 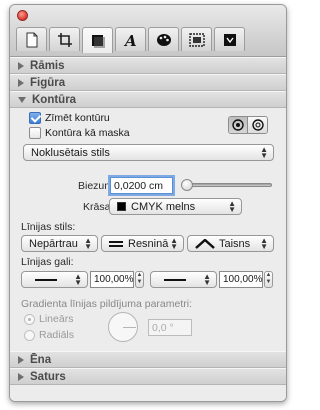 I want to click on end-scale-stepper: ▲ ▼, so click(x=268, y=279).